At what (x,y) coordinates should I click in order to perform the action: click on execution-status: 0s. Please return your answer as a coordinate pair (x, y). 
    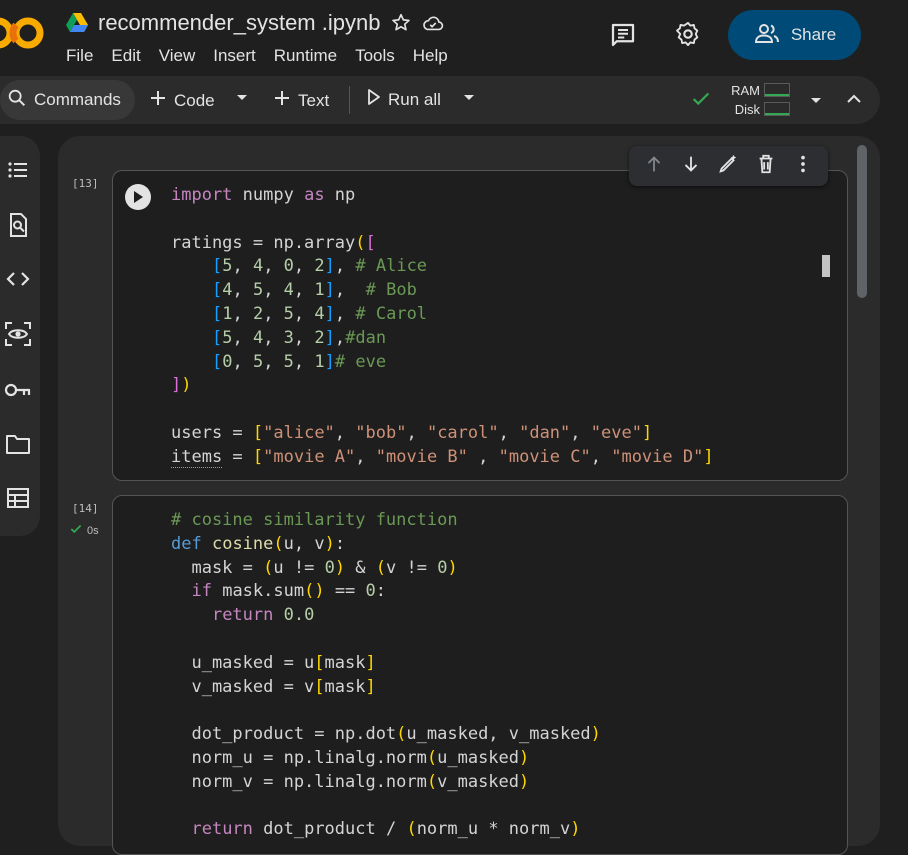
    Looking at the image, I should click on (84, 530).